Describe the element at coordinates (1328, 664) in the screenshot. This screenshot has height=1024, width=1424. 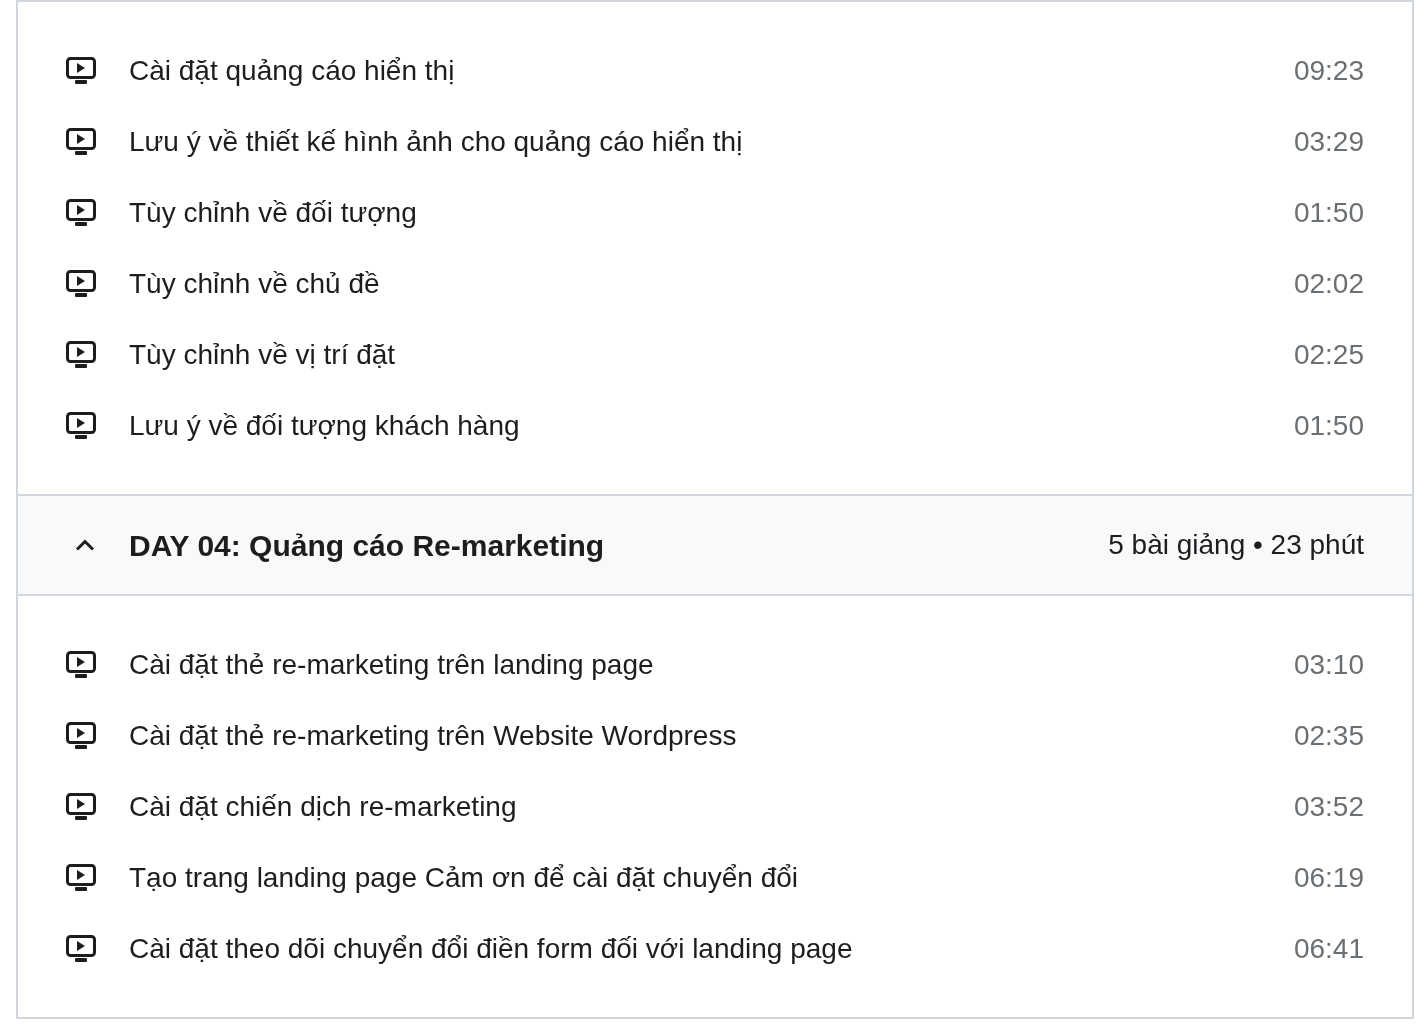
I see `lecture-duration: 03:10` at that location.